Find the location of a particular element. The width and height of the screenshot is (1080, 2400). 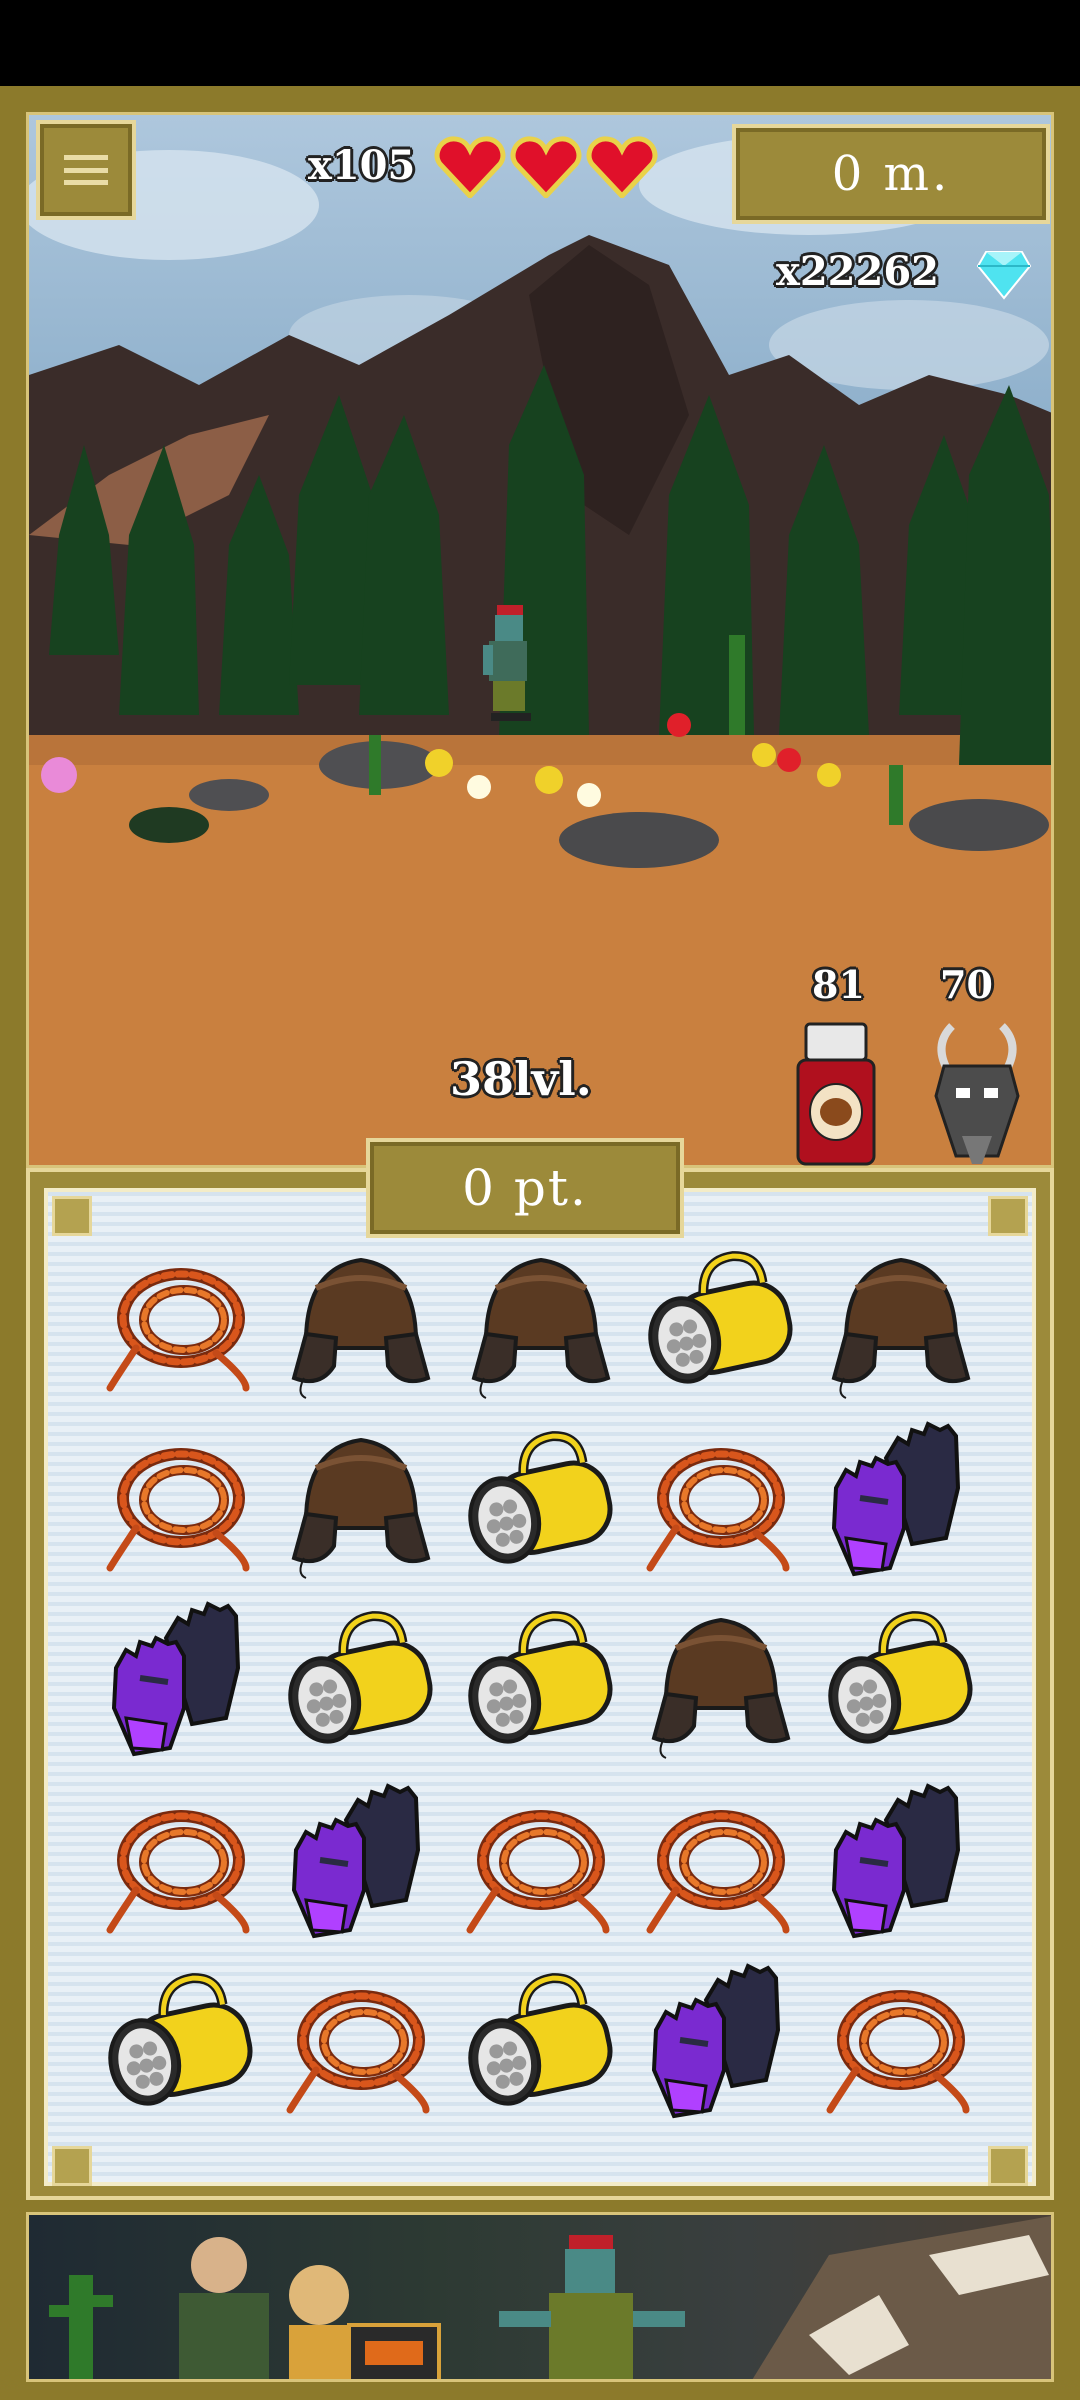

score-value: 0 pt. is located at coordinates (525, 1188).